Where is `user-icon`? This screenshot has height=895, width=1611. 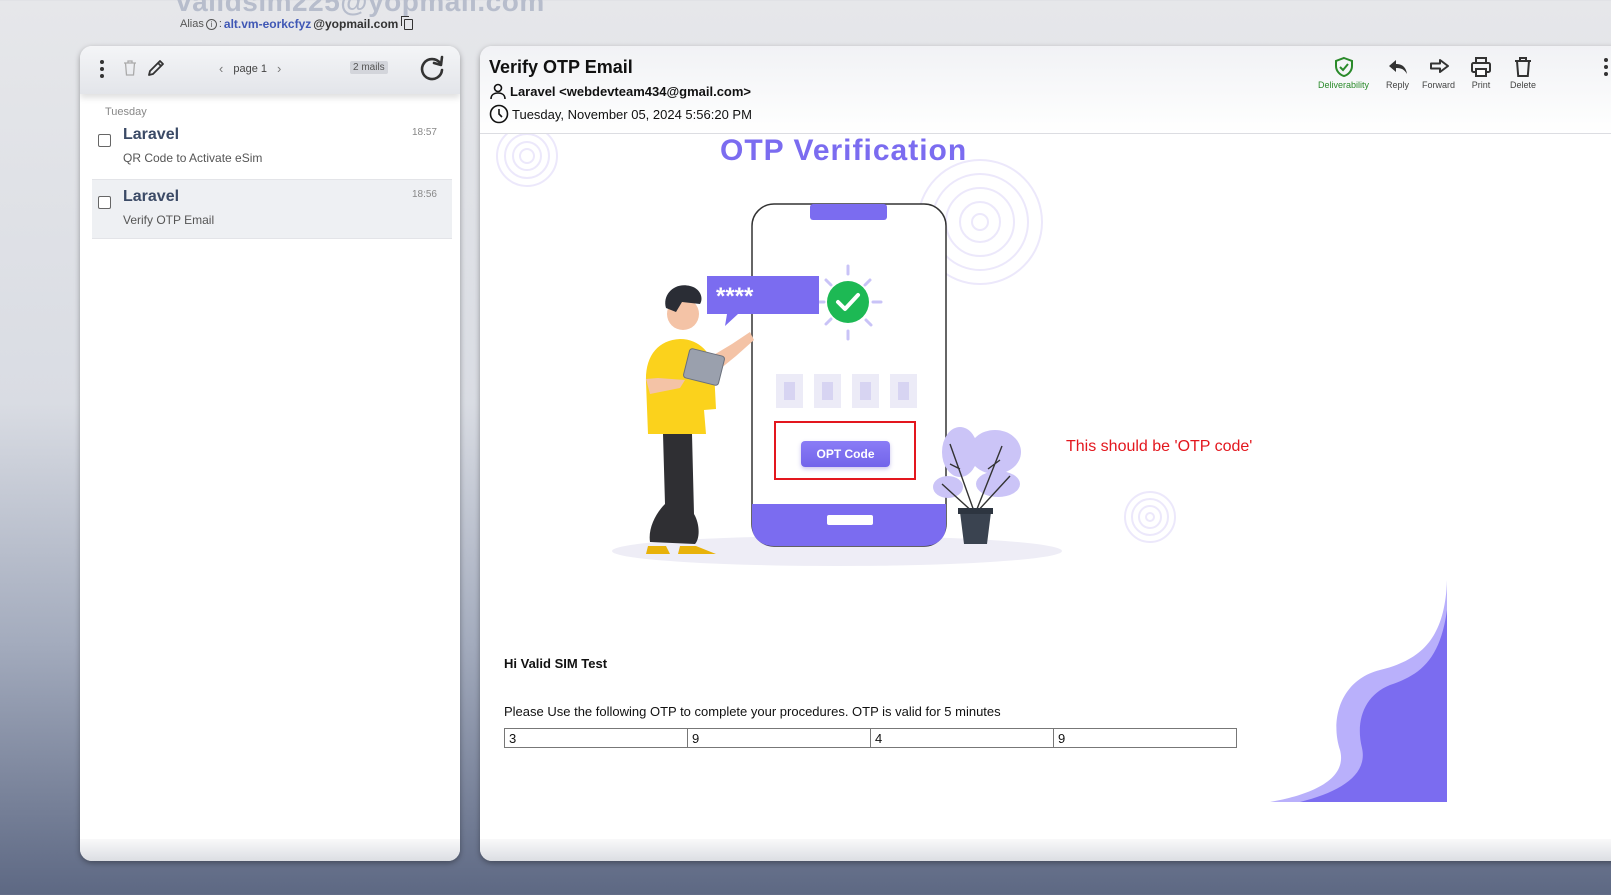
user-icon is located at coordinates (498, 91).